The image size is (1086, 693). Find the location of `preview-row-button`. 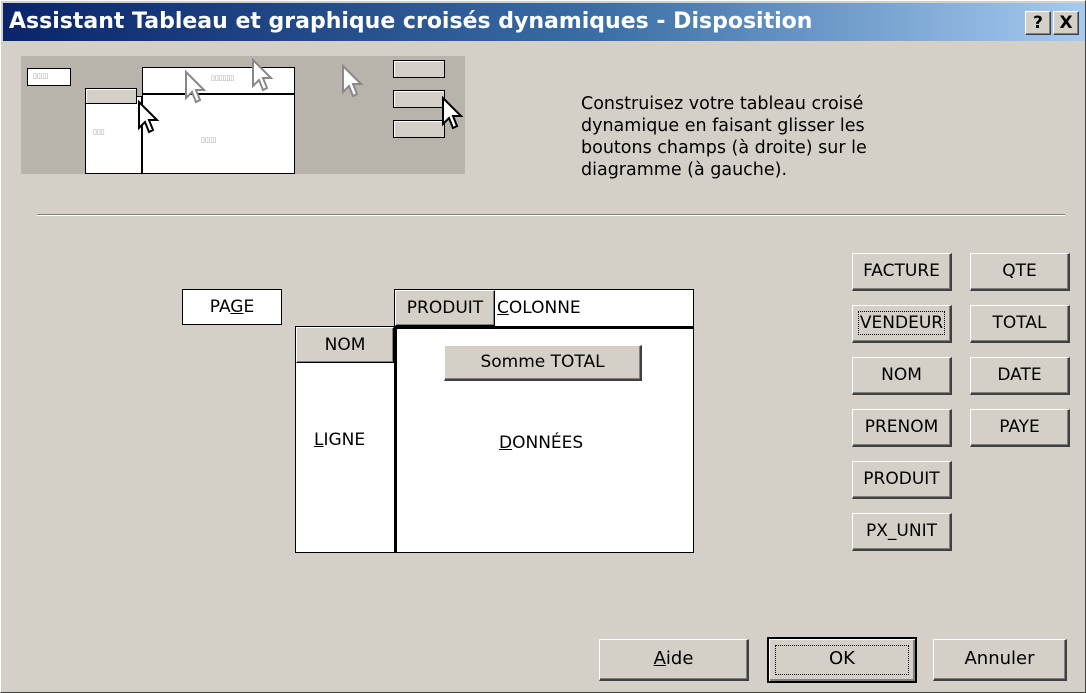

preview-row-button is located at coordinates (111, 96).